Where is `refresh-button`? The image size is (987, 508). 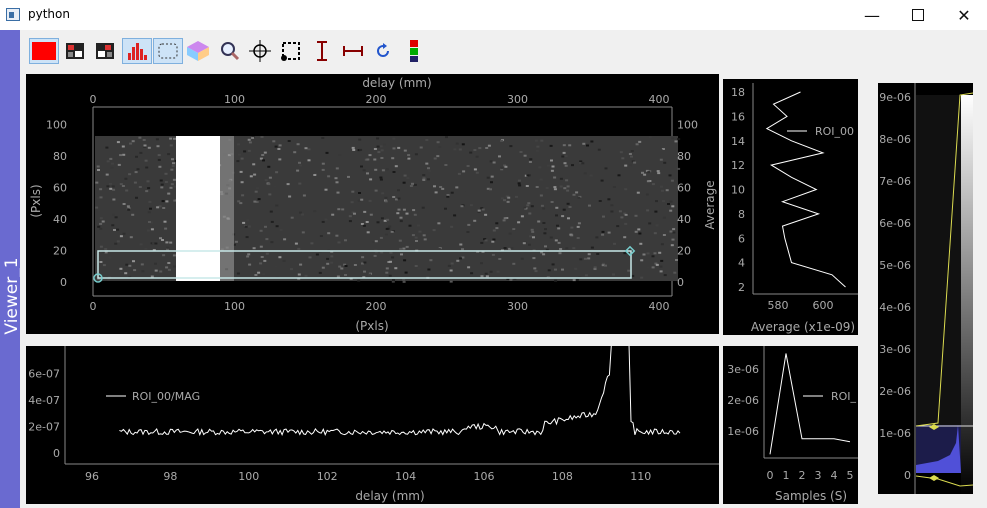
refresh-button is located at coordinates (383, 51).